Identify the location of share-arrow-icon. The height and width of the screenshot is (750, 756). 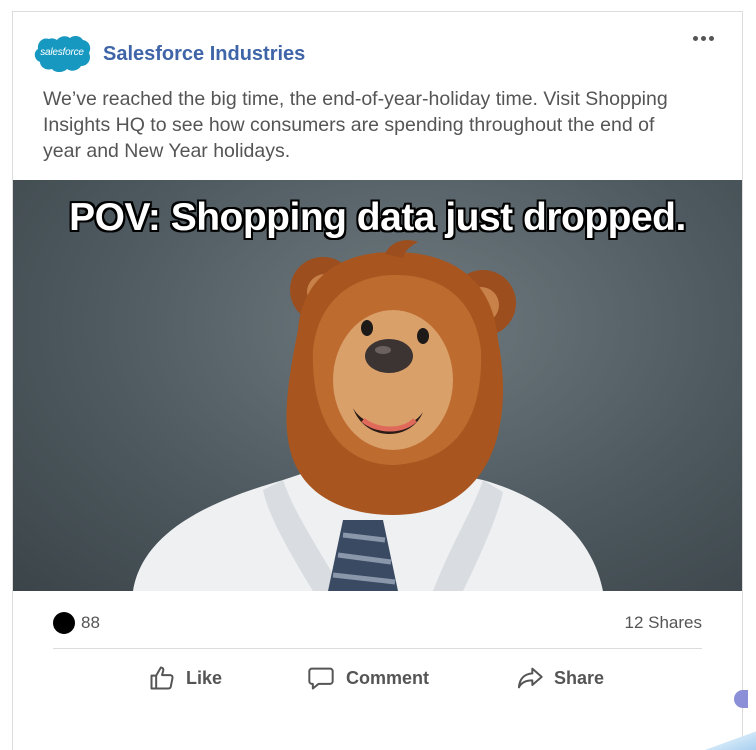
(530, 678).